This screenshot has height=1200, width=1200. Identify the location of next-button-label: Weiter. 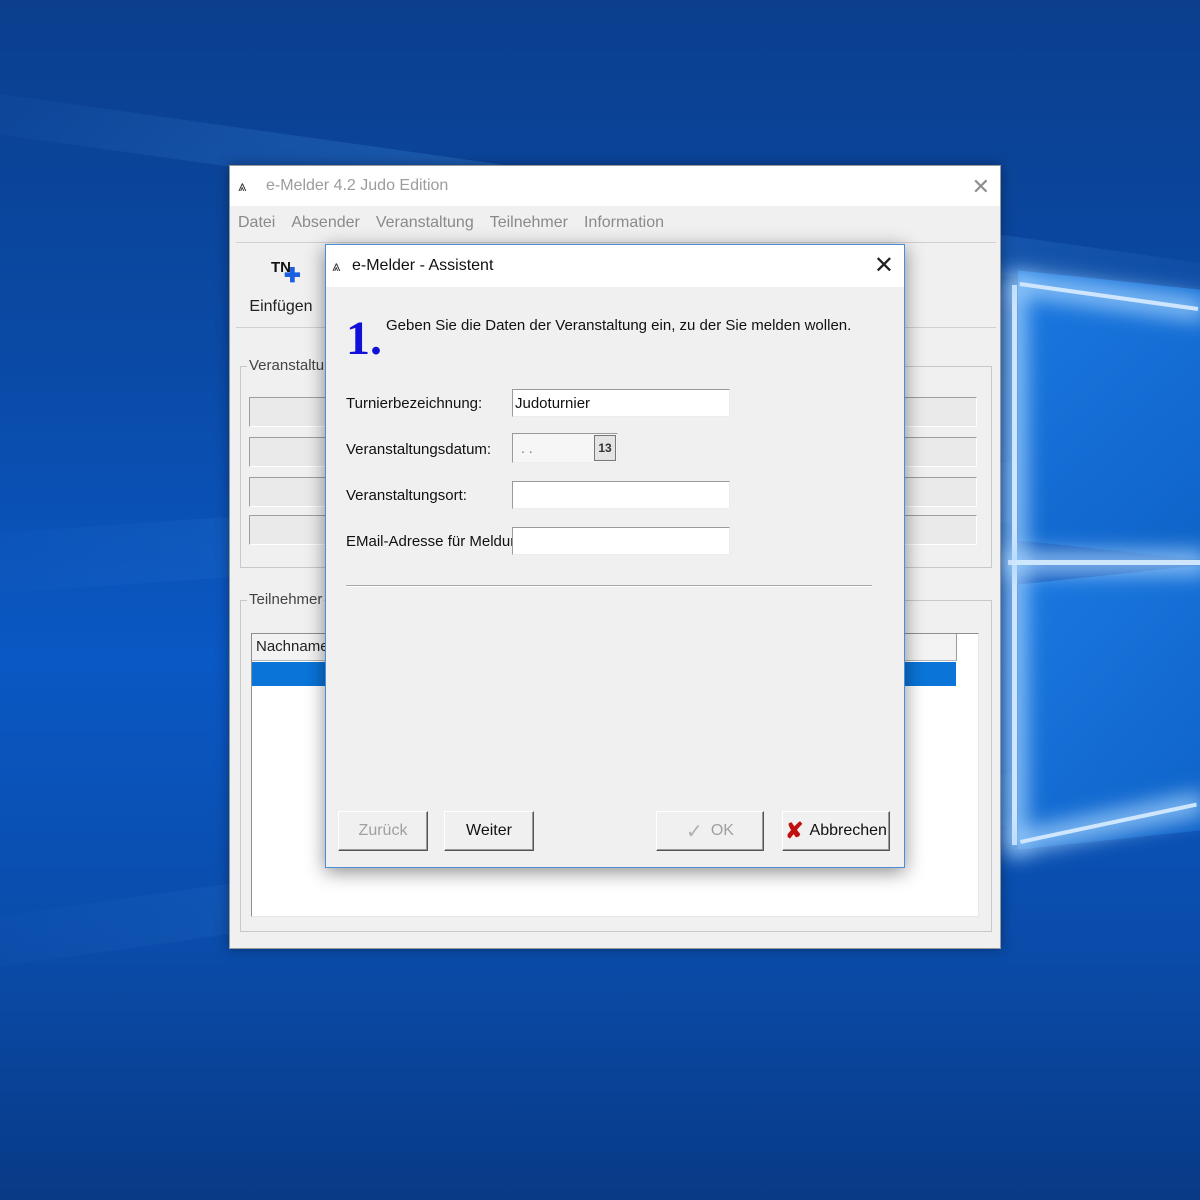
(489, 830).